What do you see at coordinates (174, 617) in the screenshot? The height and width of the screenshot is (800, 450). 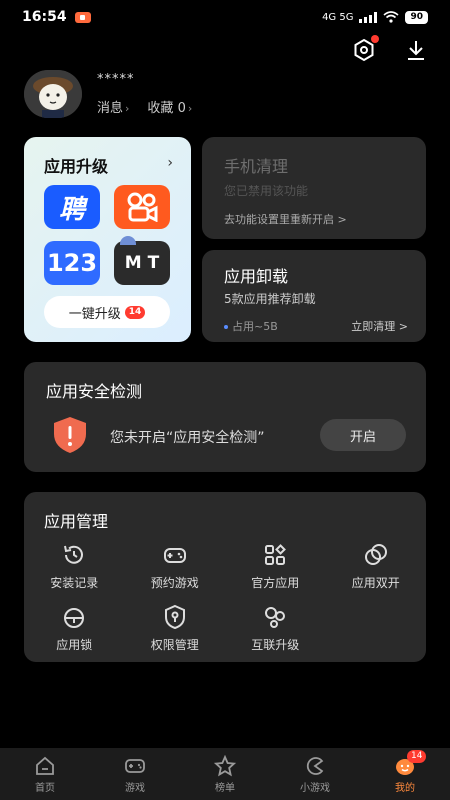 I see `shield-key-icon` at bounding box center [174, 617].